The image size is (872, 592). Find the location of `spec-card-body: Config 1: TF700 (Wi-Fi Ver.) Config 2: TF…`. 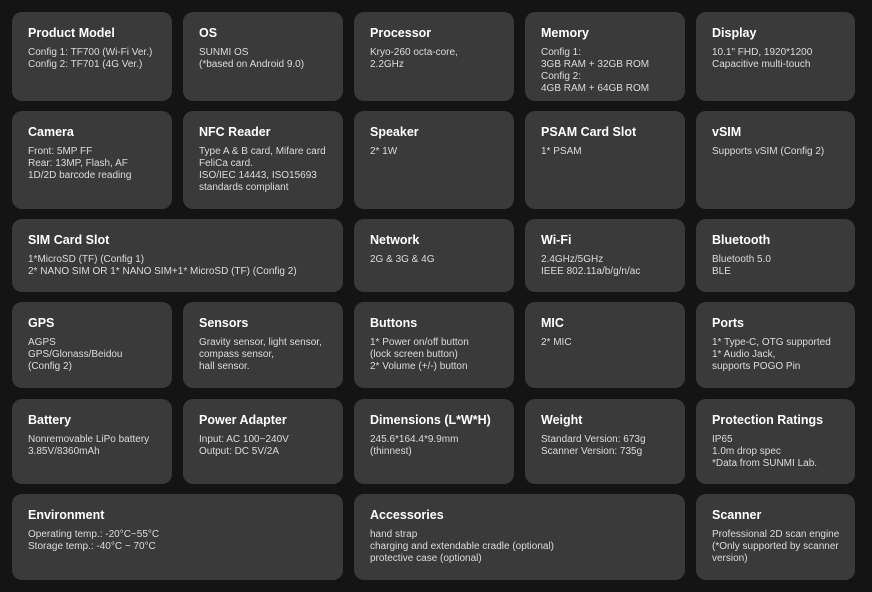

spec-card-body: Config 1: TF700 (Wi-Fi Ver.) Config 2: TF… is located at coordinates (94, 59).